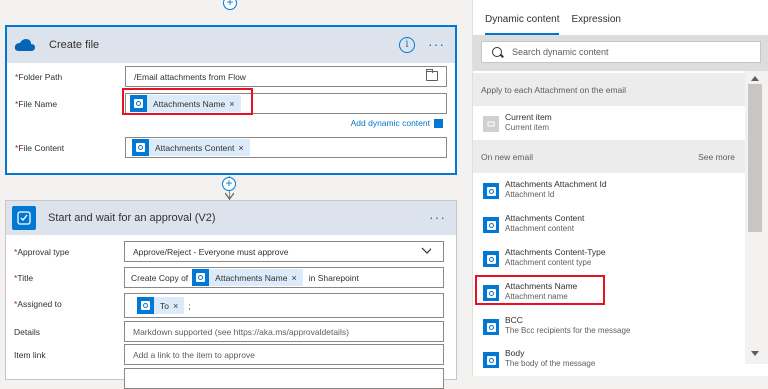  Describe the element at coordinates (284, 354) in the screenshot. I see `item-link-field: Add a link to the item to approve` at that location.